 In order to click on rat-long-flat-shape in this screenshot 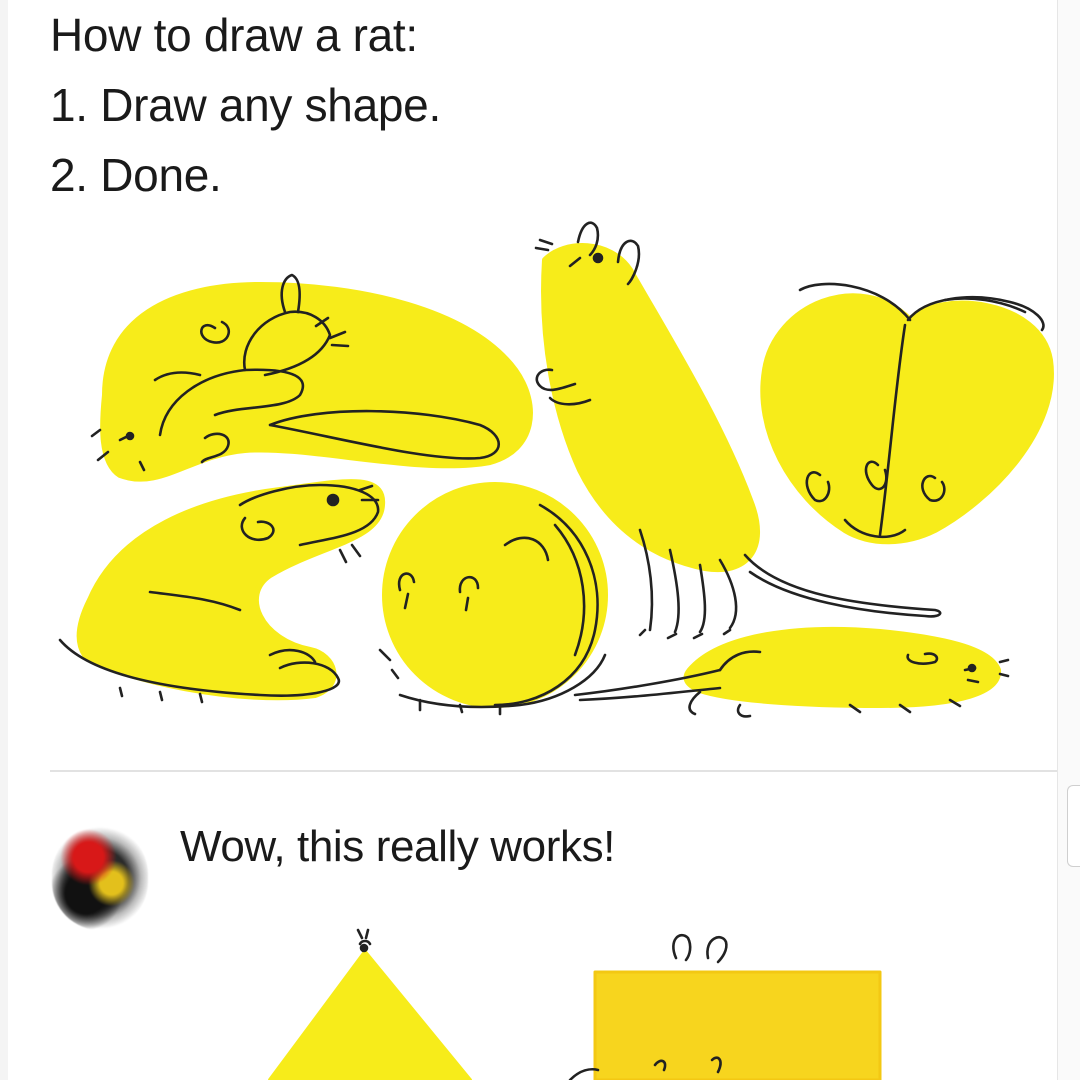, I will do `click(791, 672)`.